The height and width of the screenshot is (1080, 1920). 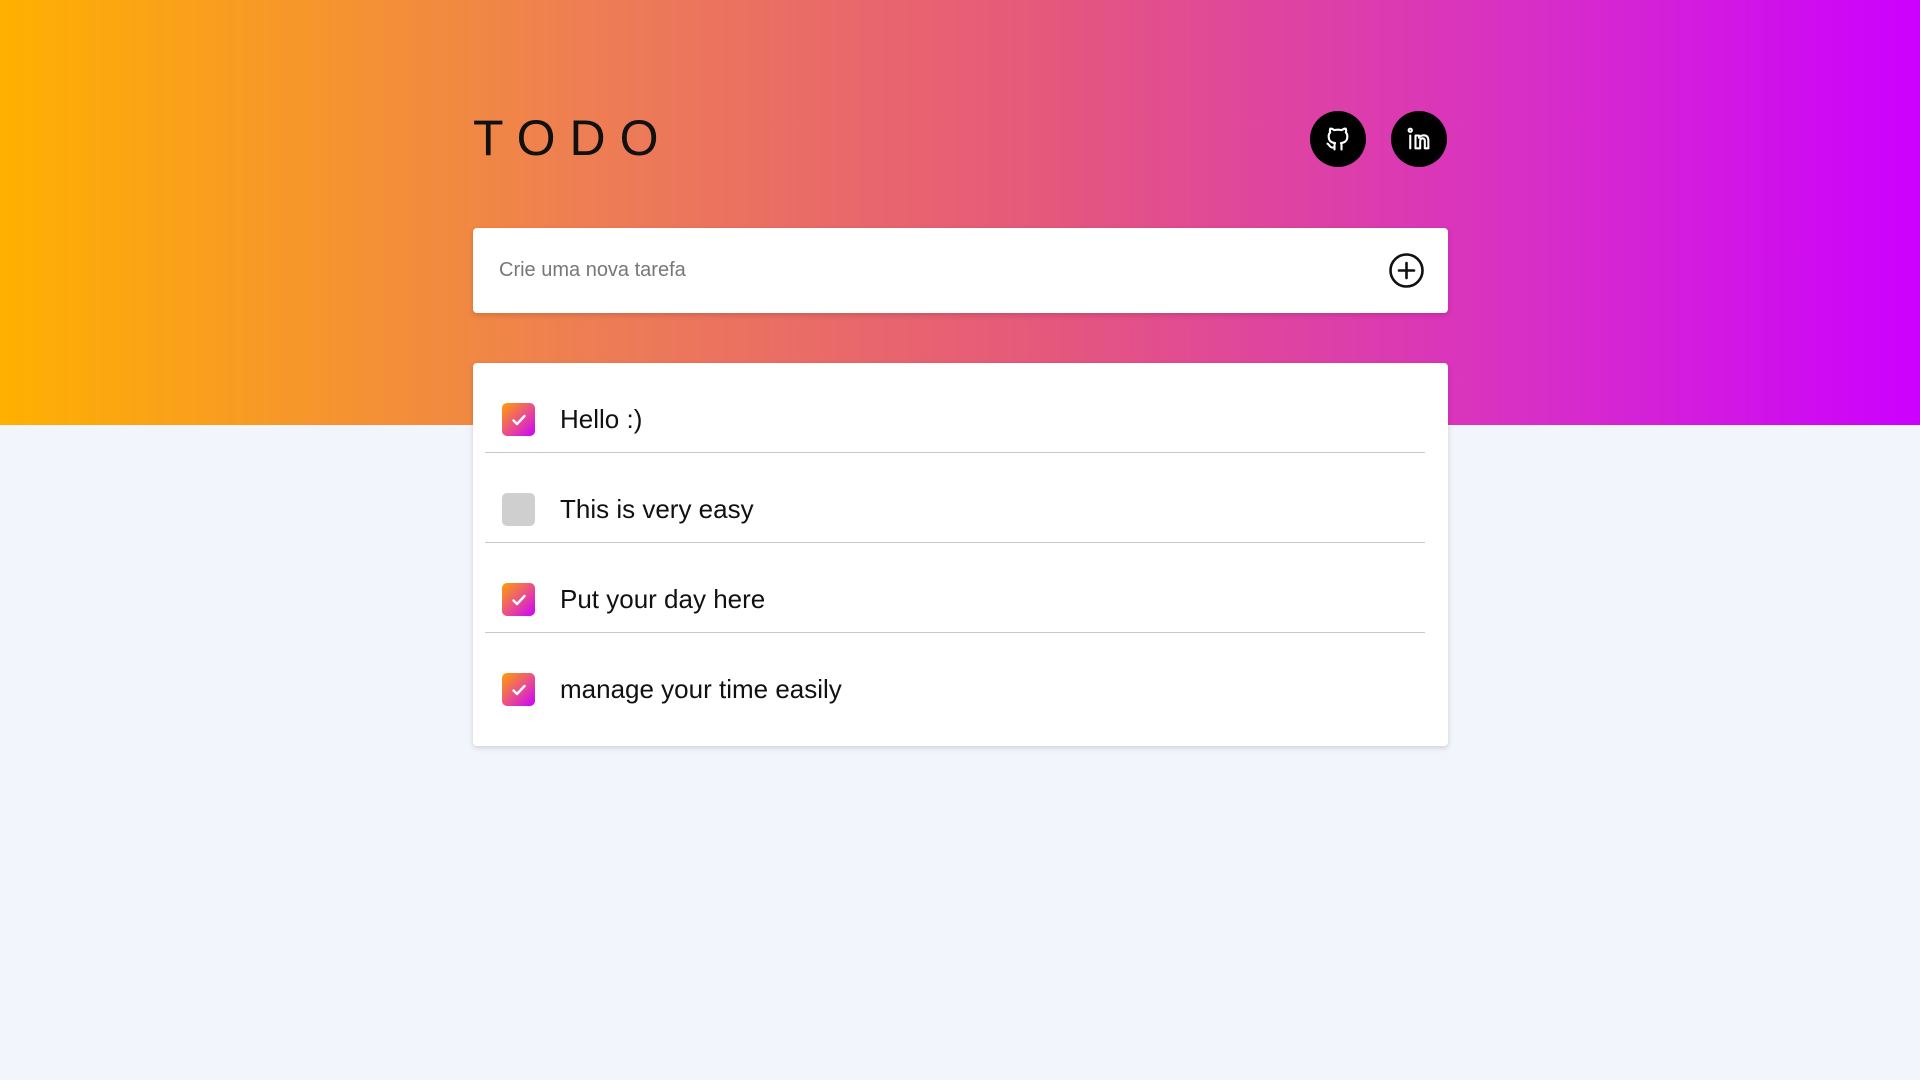 What do you see at coordinates (955, 498) in the screenshot?
I see `list-item: This is very easy` at bounding box center [955, 498].